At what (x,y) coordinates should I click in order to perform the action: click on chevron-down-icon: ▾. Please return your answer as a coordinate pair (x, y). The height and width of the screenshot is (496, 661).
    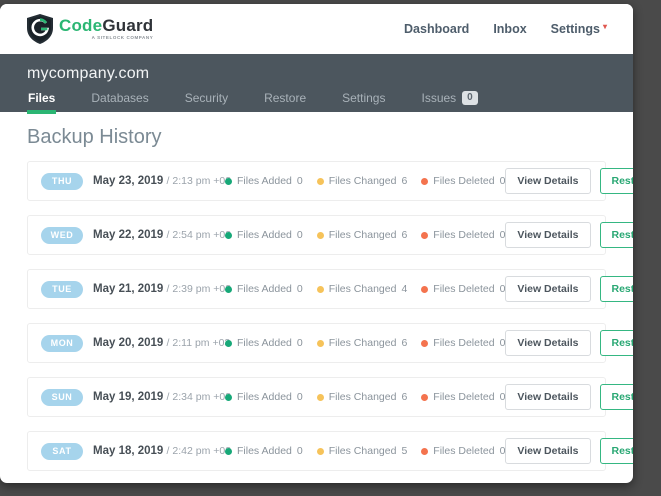
    Looking at the image, I should click on (604, 26).